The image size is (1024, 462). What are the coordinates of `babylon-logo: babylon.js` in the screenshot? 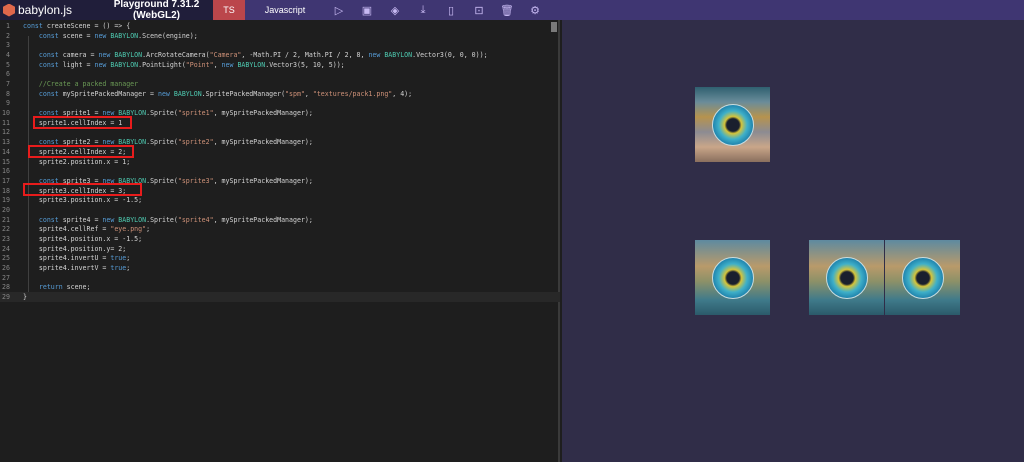 It's located at (50, 10).